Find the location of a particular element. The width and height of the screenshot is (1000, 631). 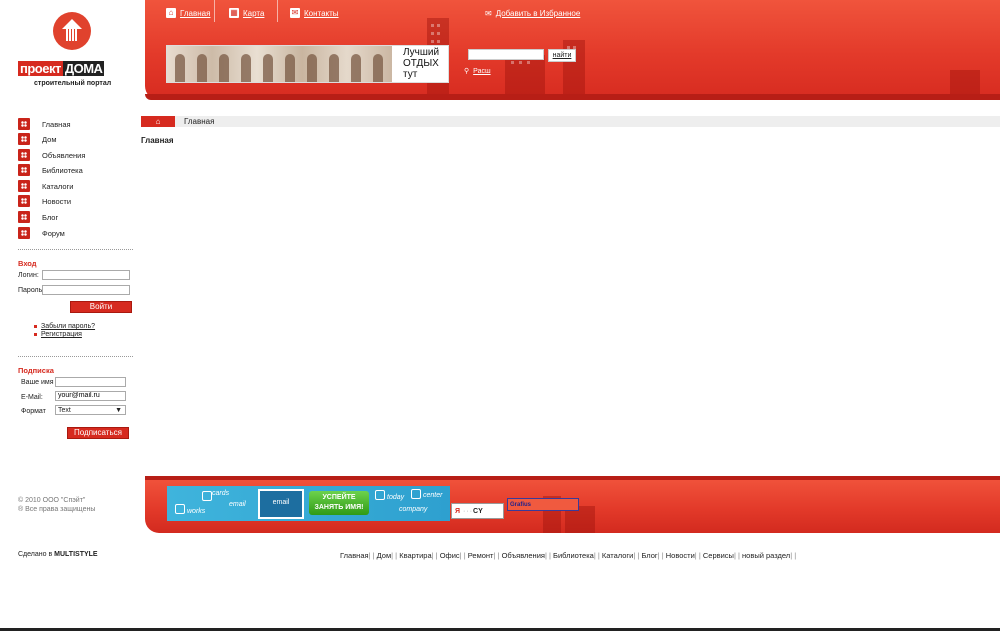

email-input is located at coordinates (90, 396).